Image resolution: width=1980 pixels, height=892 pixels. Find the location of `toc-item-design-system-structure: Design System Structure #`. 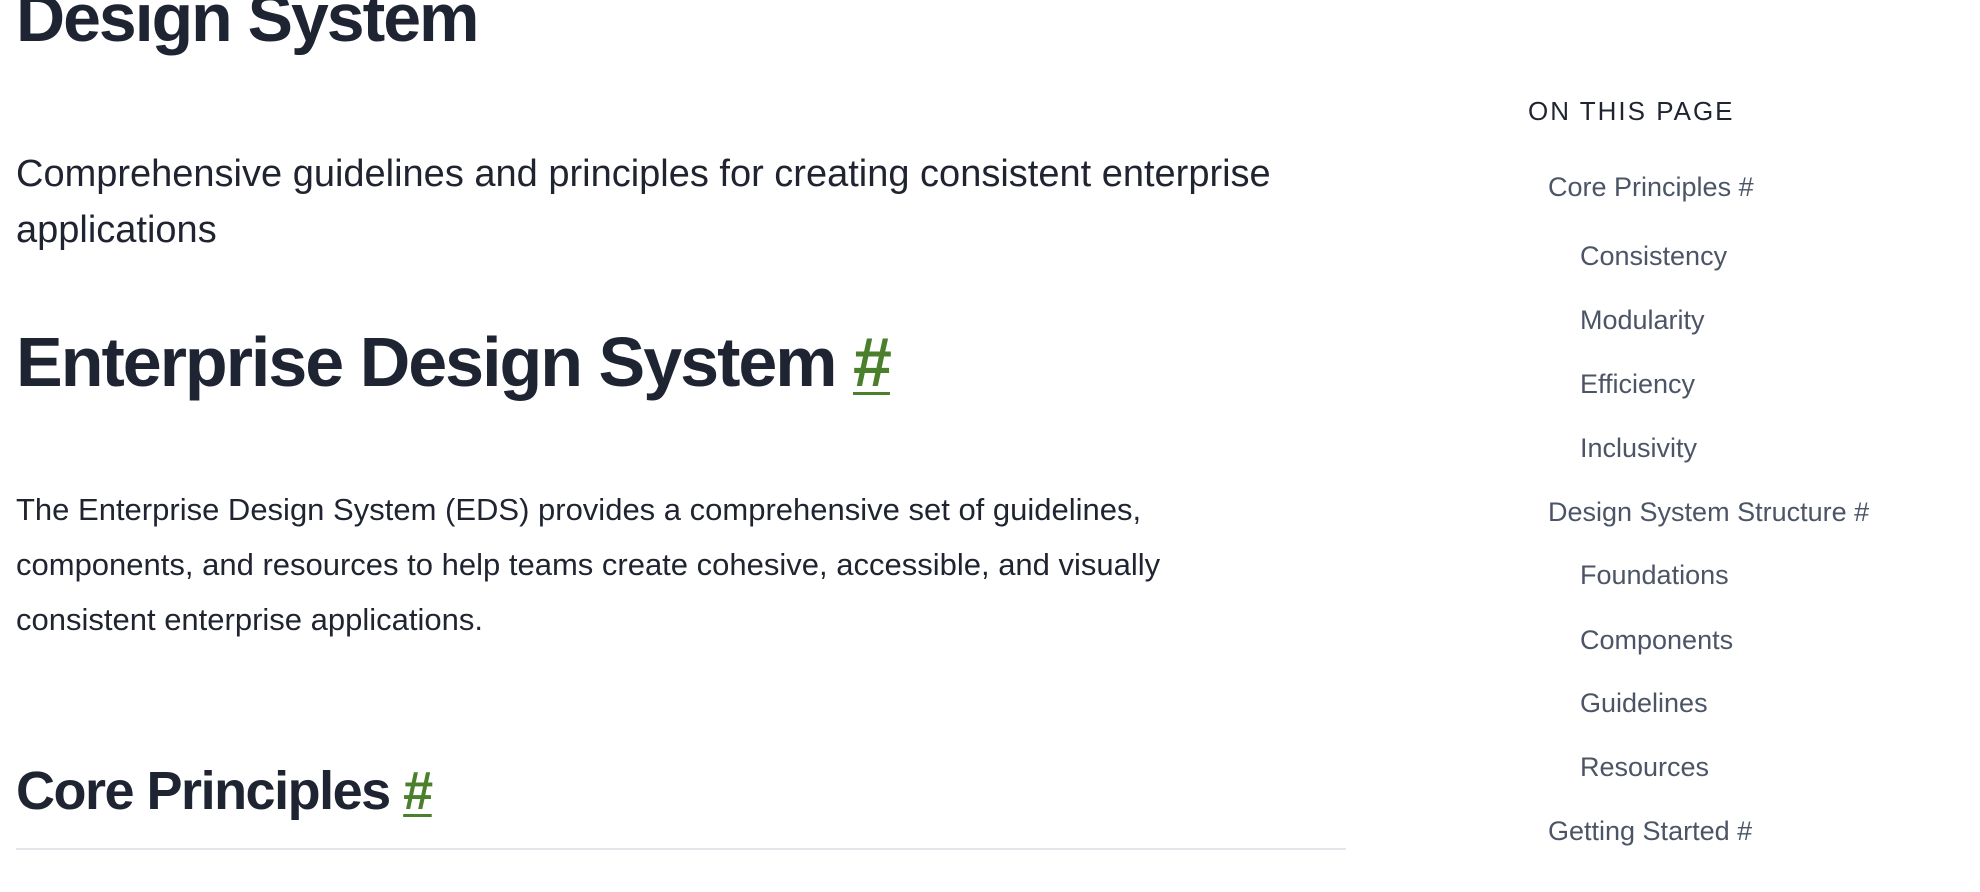

toc-item-design-system-structure: Design System Structure # is located at coordinates (1708, 512).